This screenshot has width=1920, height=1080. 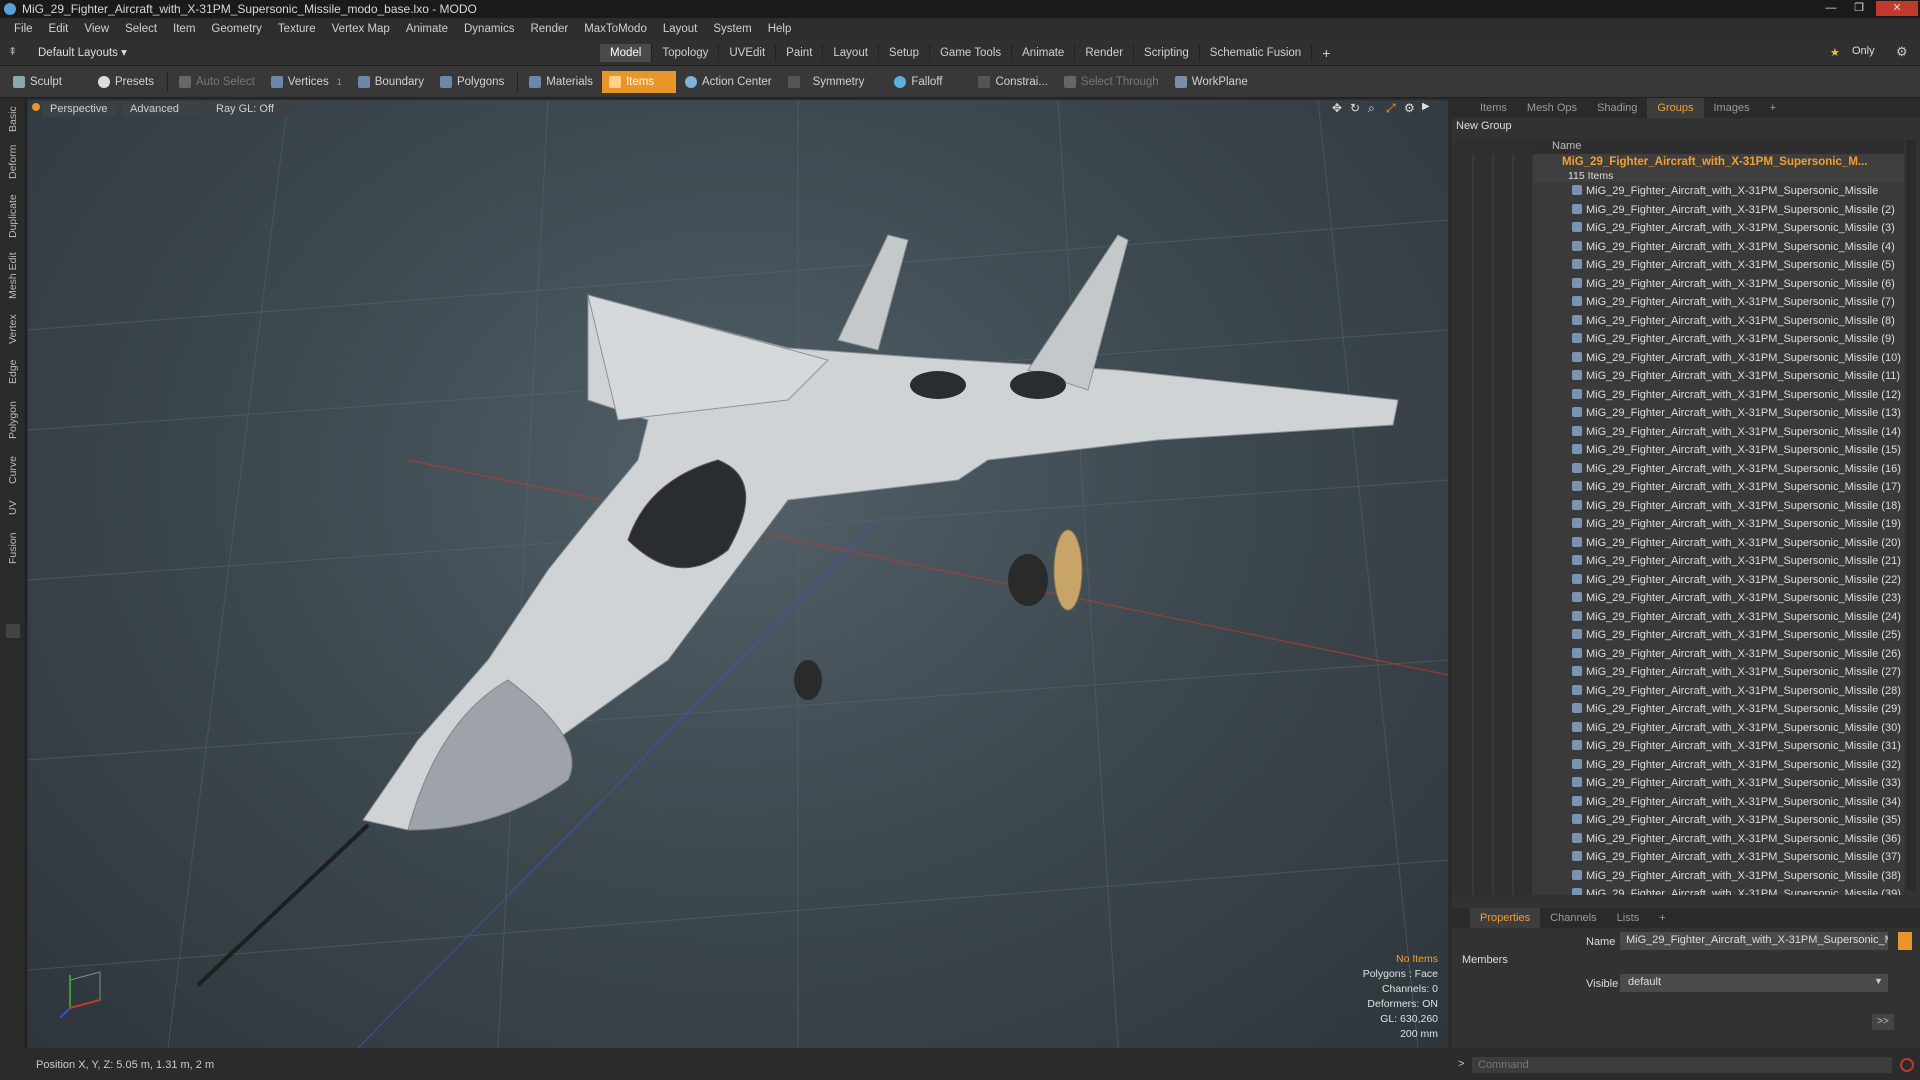 I want to click on menu-select: Select, so click(x=141, y=29).